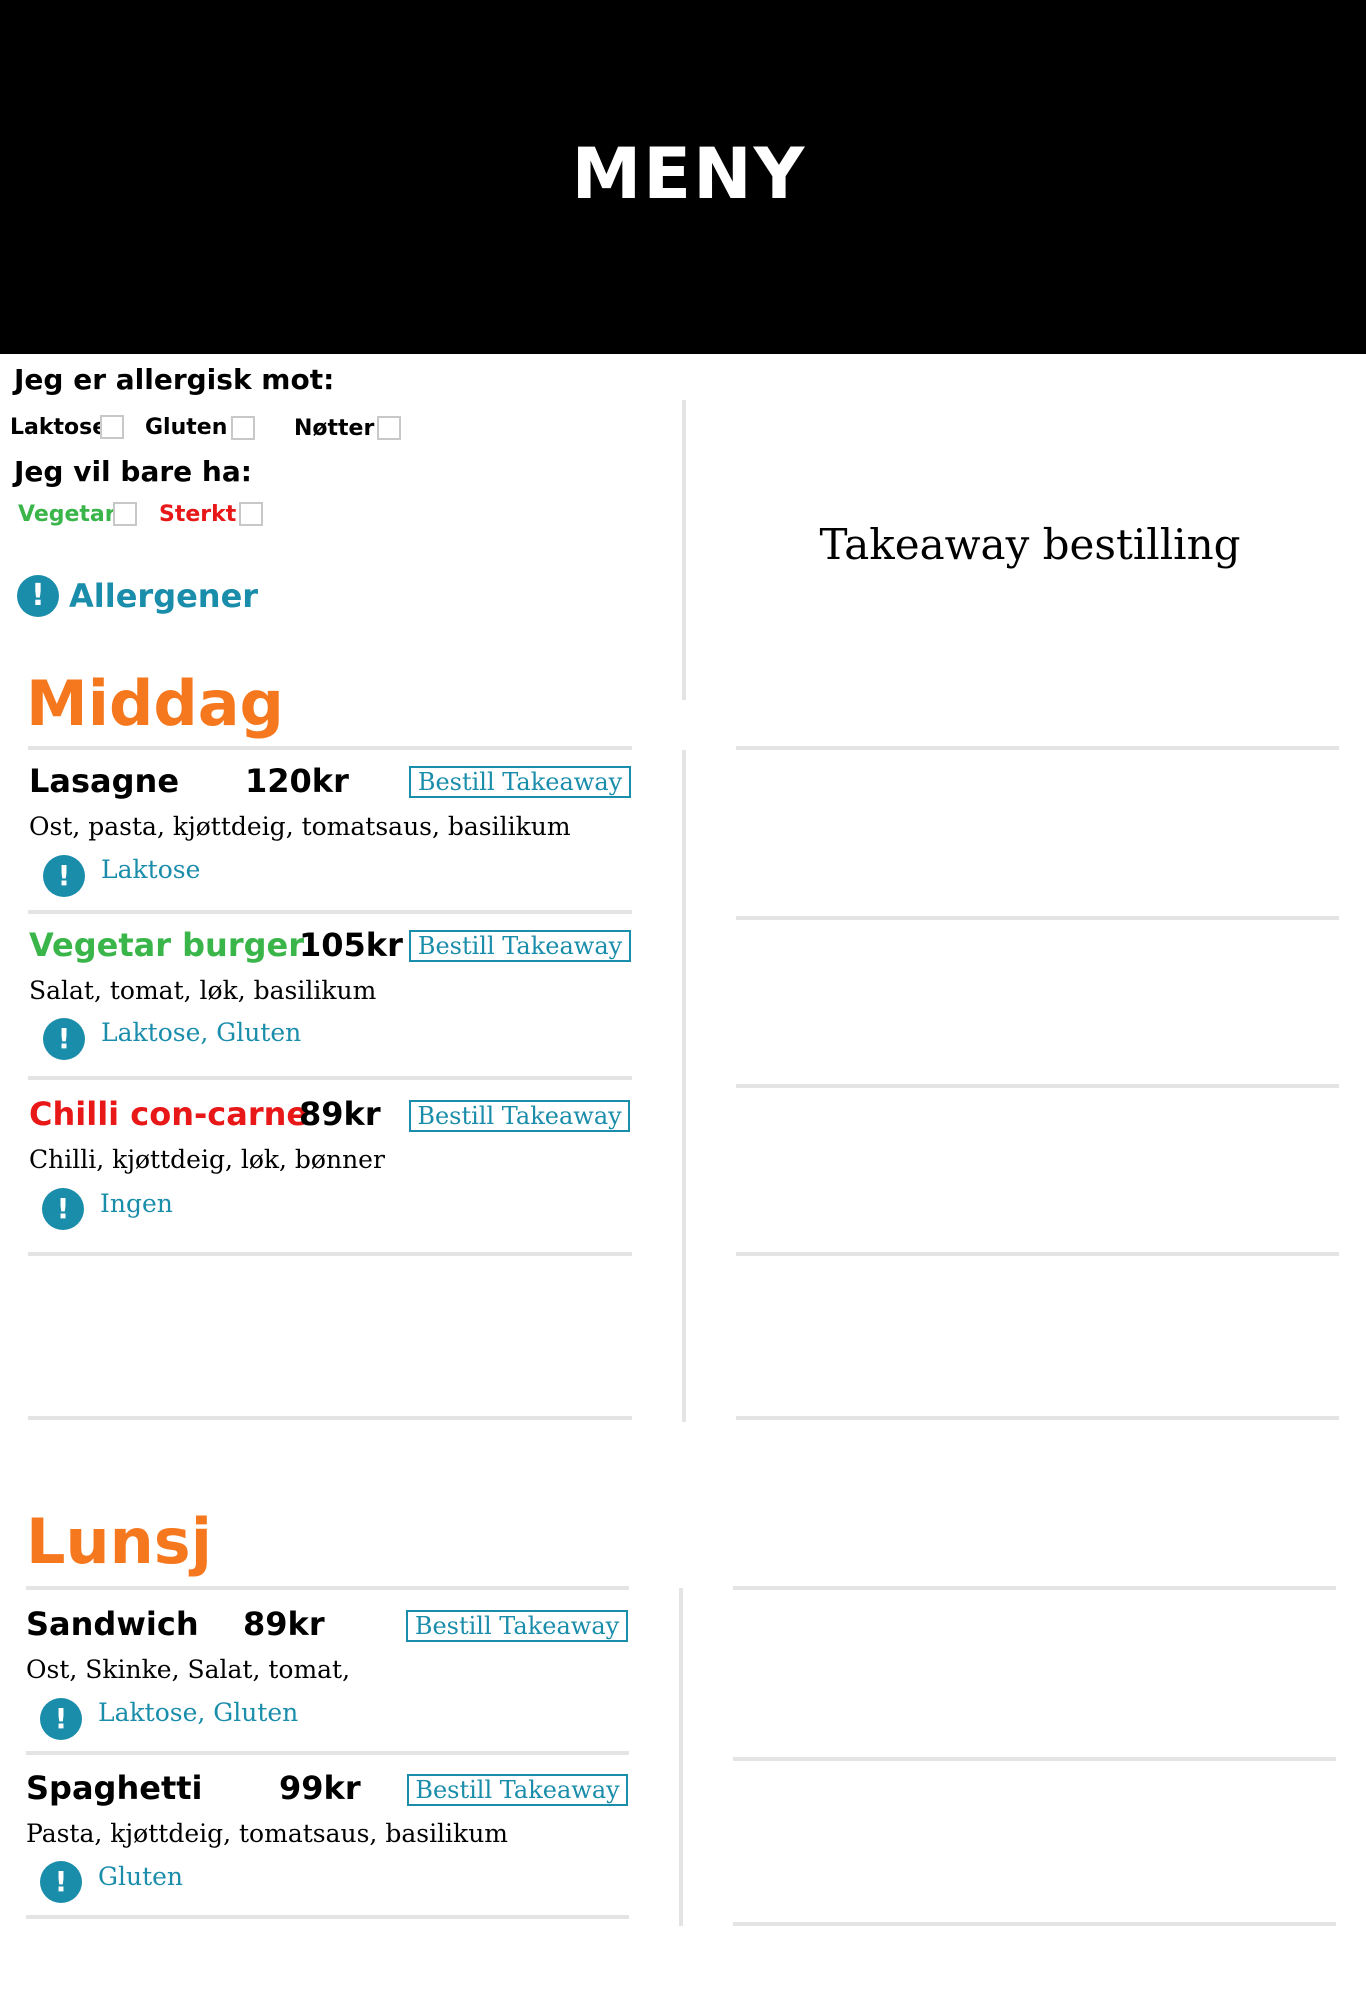 The width and height of the screenshot is (1366, 2000). What do you see at coordinates (163, 596) in the screenshot?
I see `allergener-link: Allergener` at bounding box center [163, 596].